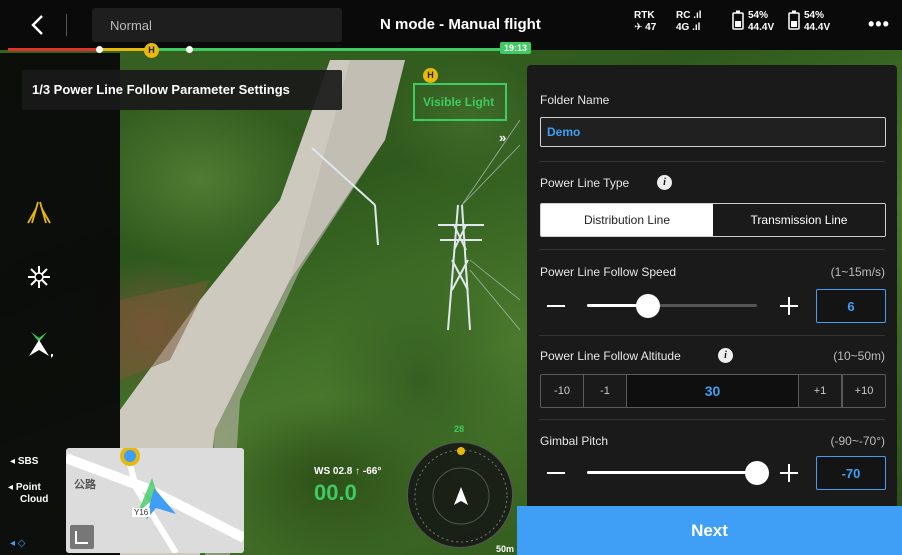 The width and height of the screenshot is (902, 555). Describe the element at coordinates (814, 15) in the screenshot. I see `battery-right-pct: 54%` at that location.